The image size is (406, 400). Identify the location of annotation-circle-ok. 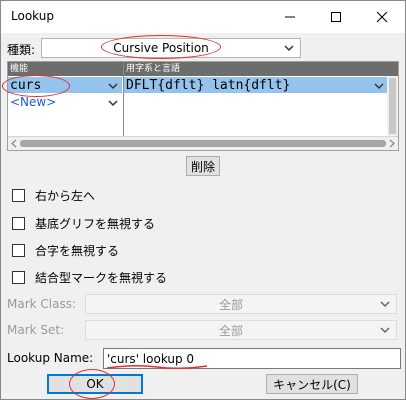
(92, 384).